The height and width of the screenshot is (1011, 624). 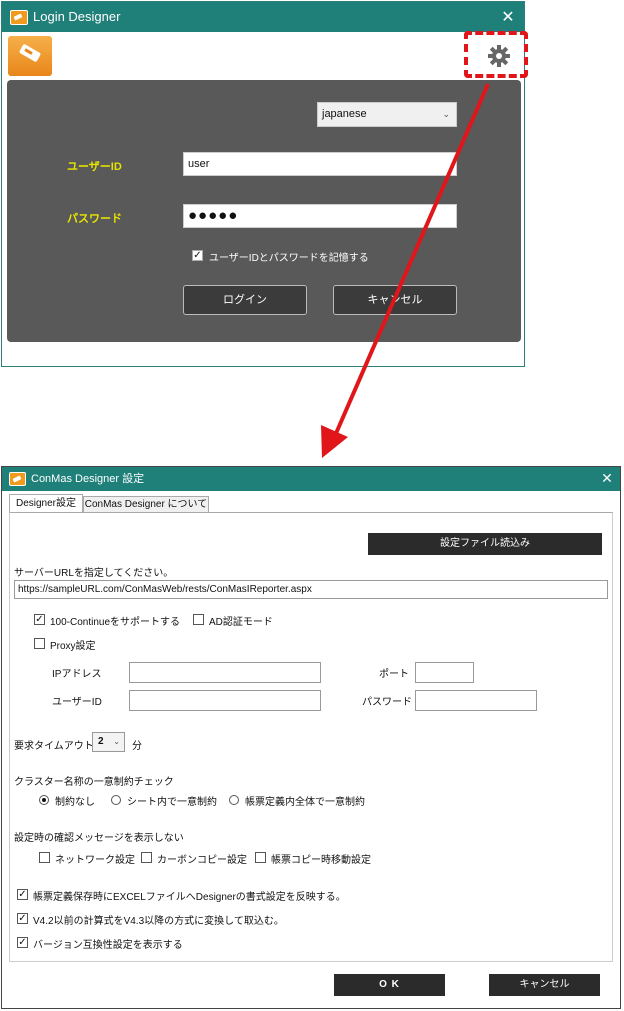 What do you see at coordinates (225, 672) in the screenshot?
I see `ip-address-input` at bounding box center [225, 672].